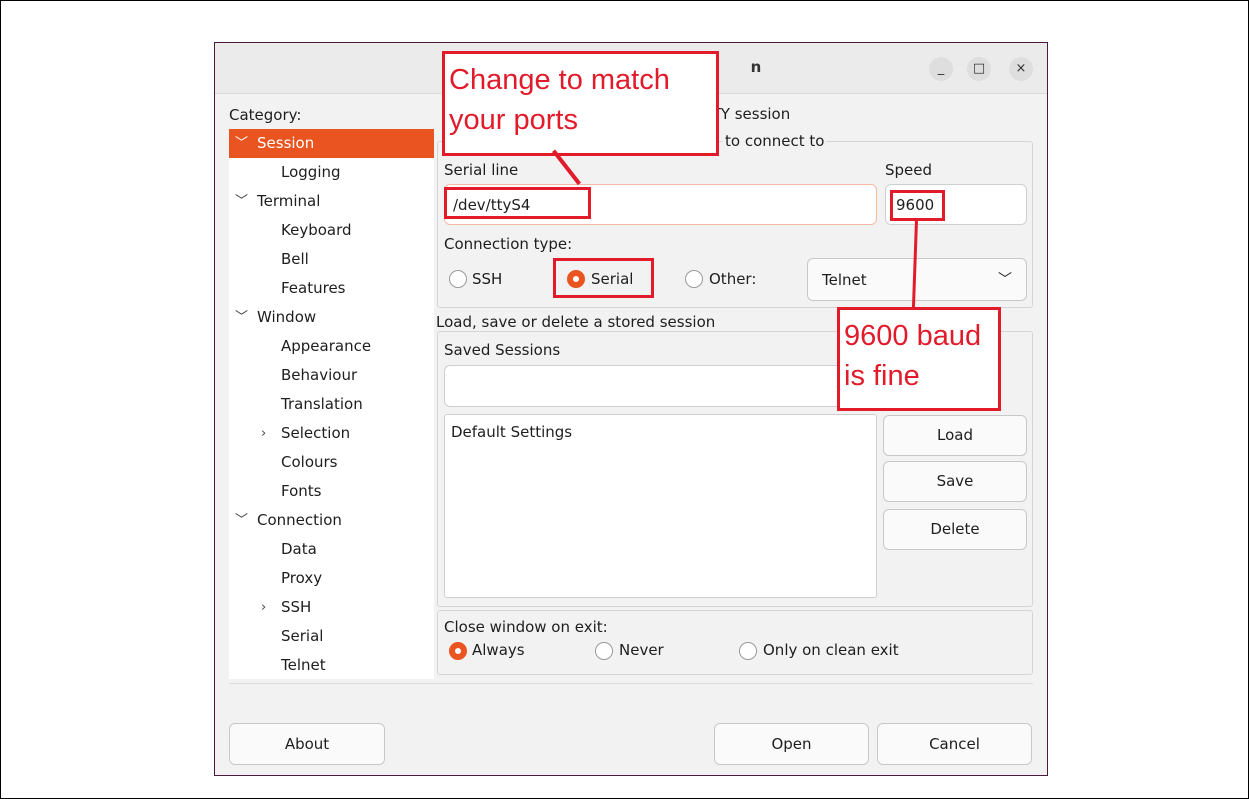 The image size is (1249, 799). I want to click on connection-type-label: Connection type:, so click(508, 244).